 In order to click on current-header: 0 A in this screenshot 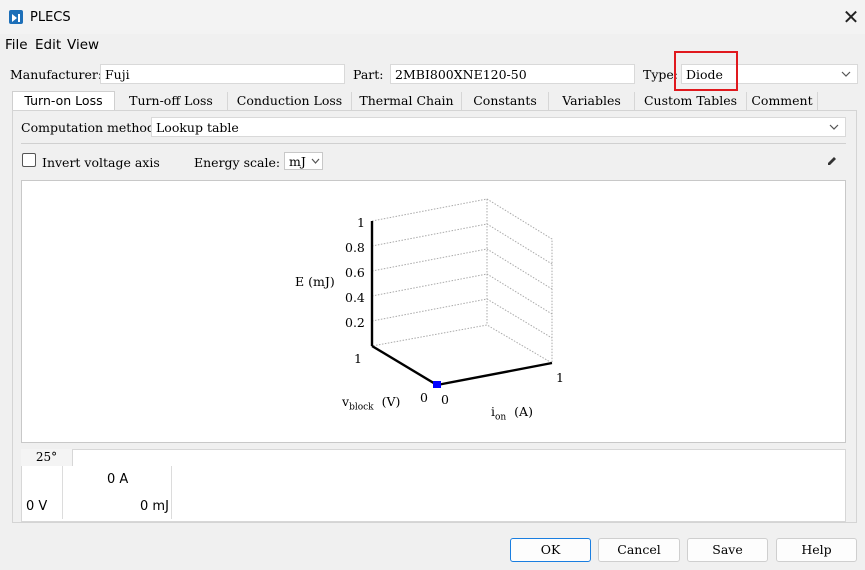, I will do `click(118, 479)`.